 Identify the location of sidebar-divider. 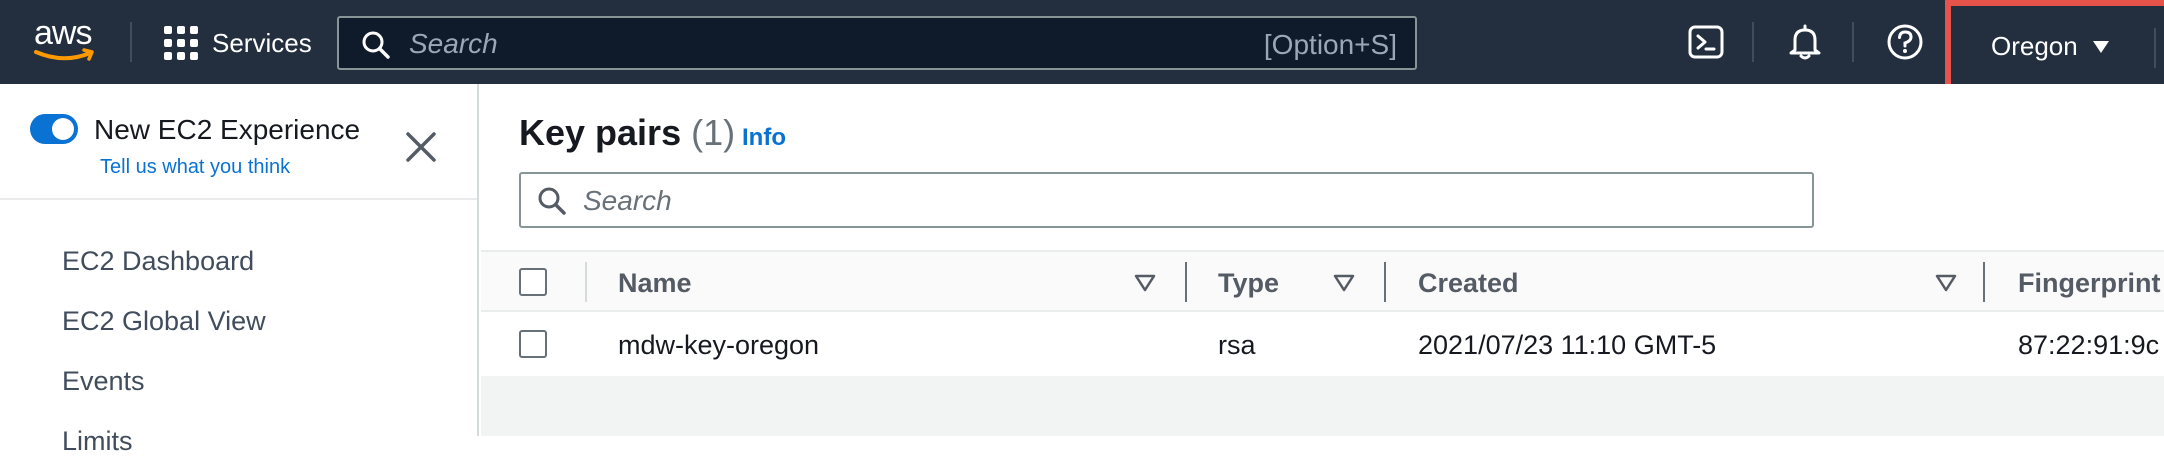
(238, 199).